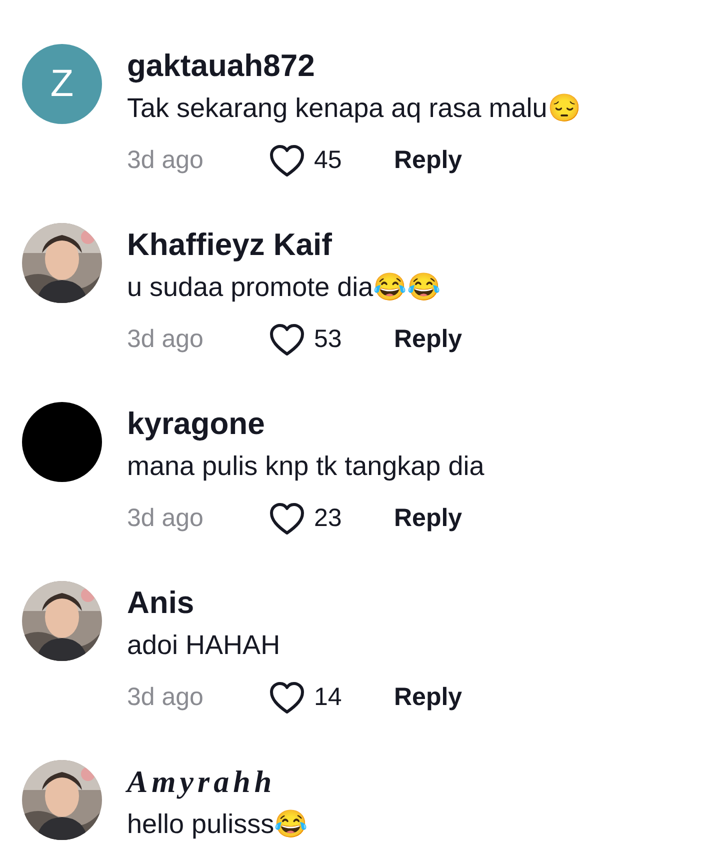 The image size is (724, 868). What do you see at coordinates (328, 340) in the screenshot?
I see `like-count: 53` at bounding box center [328, 340].